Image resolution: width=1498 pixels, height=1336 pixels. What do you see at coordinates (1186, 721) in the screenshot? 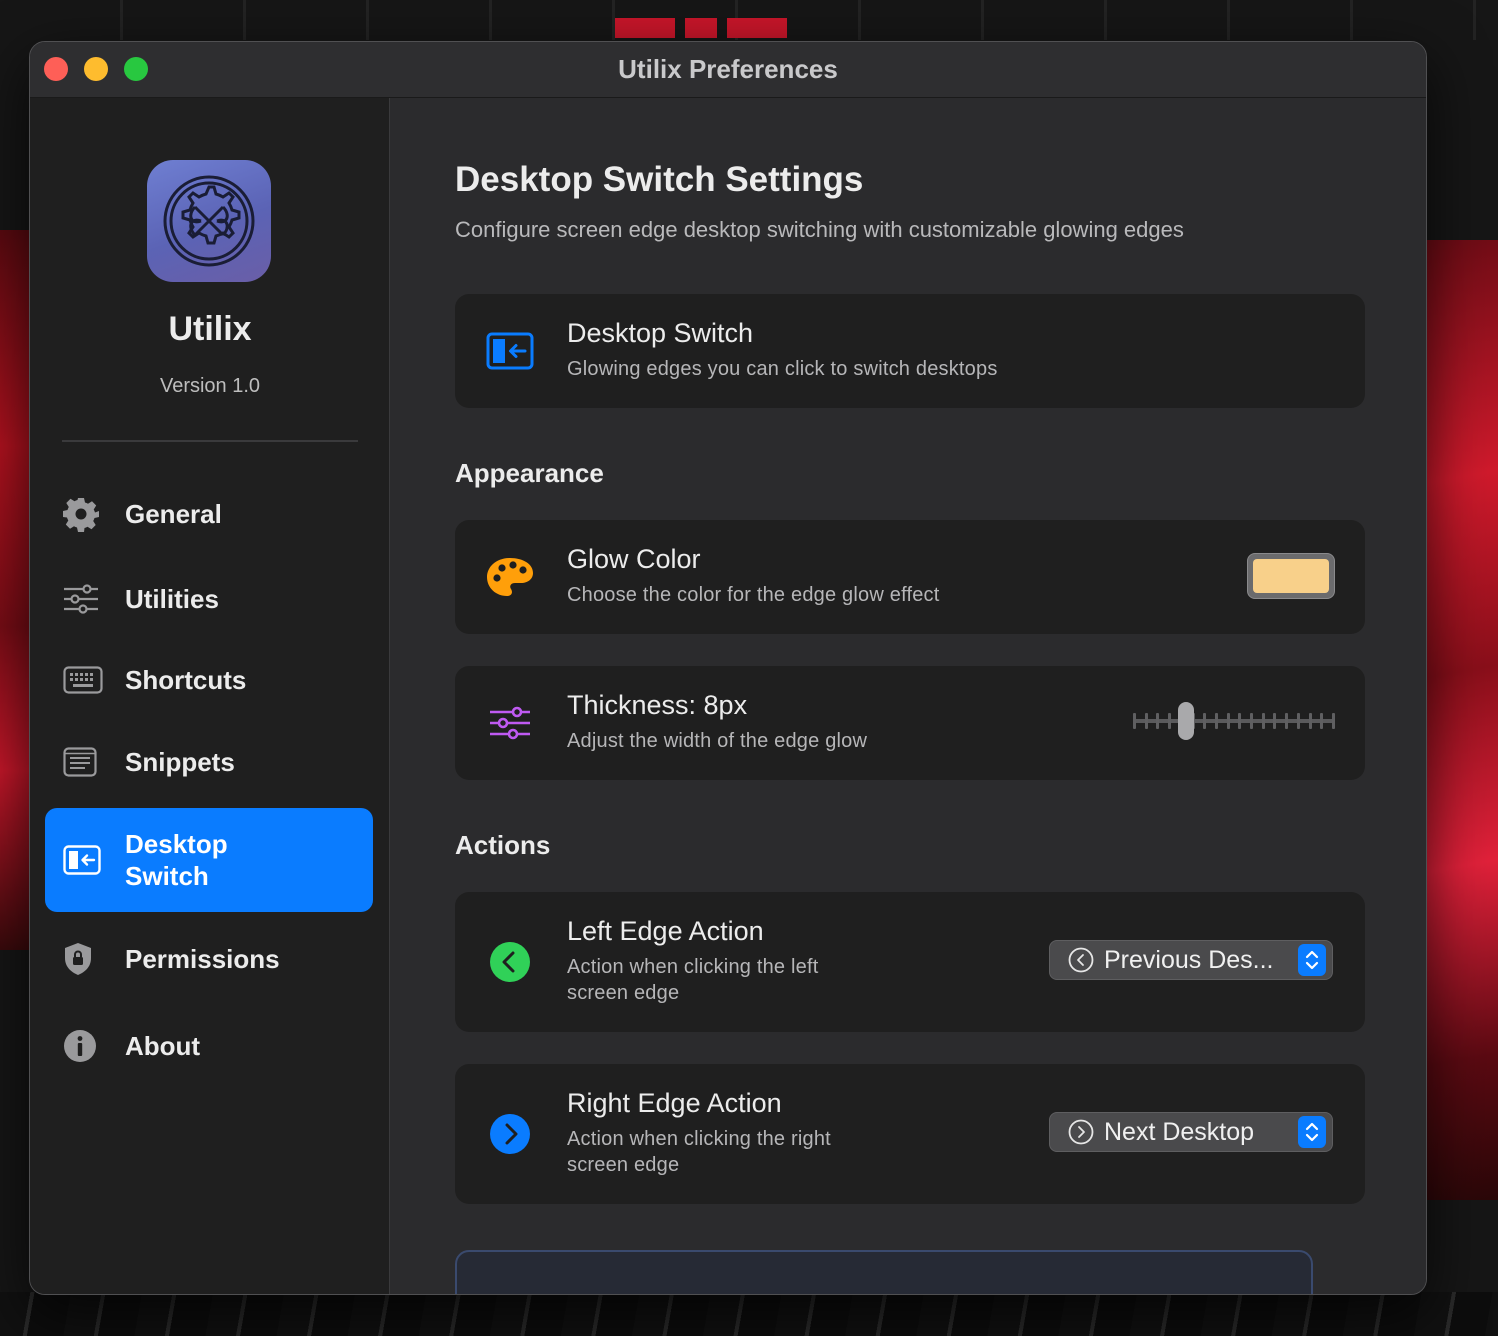
I see `slider-thumb` at bounding box center [1186, 721].